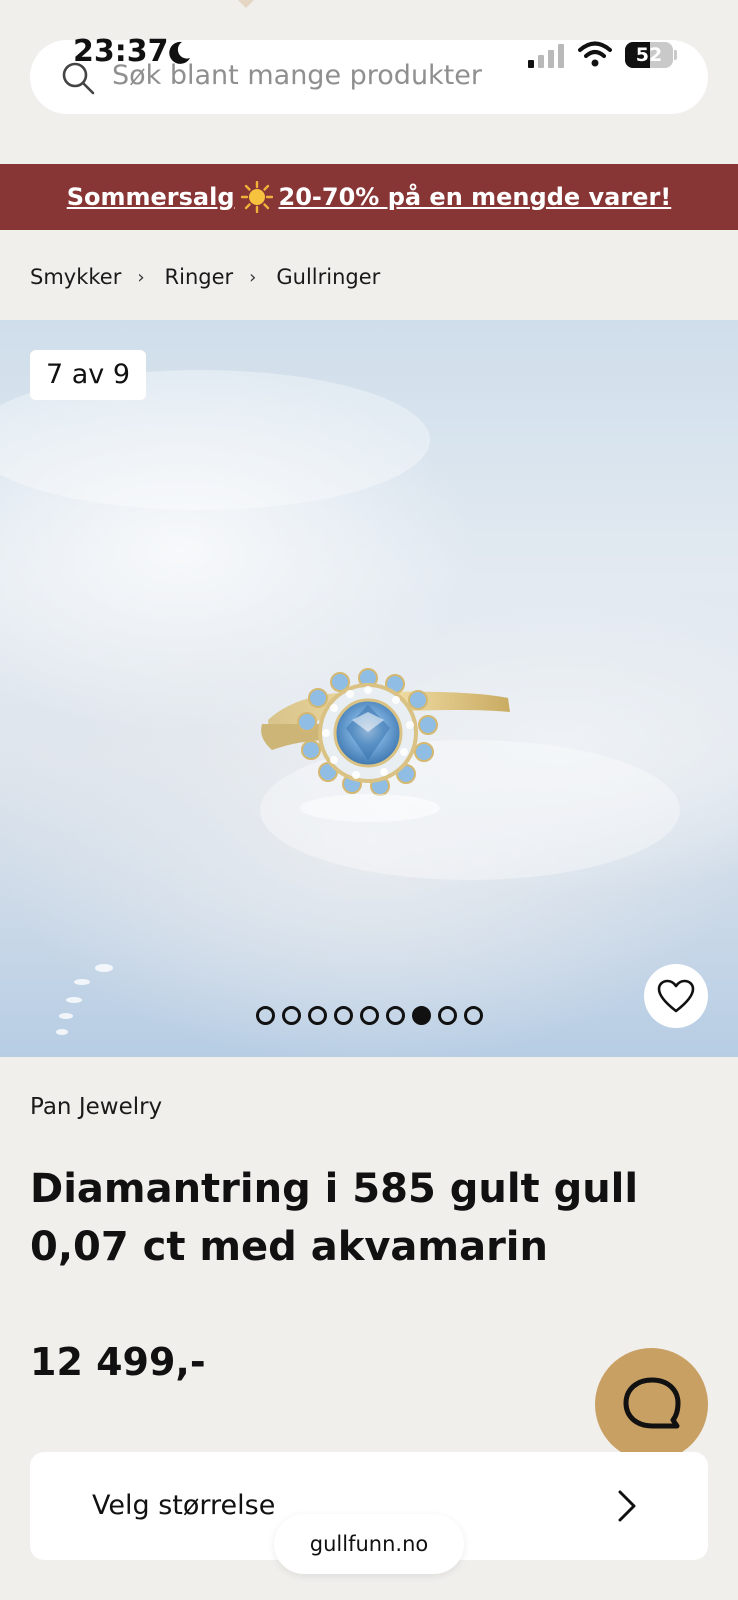  Describe the element at coordinates (179, 52) in the screenshot. I see `moon-icon` at that location.